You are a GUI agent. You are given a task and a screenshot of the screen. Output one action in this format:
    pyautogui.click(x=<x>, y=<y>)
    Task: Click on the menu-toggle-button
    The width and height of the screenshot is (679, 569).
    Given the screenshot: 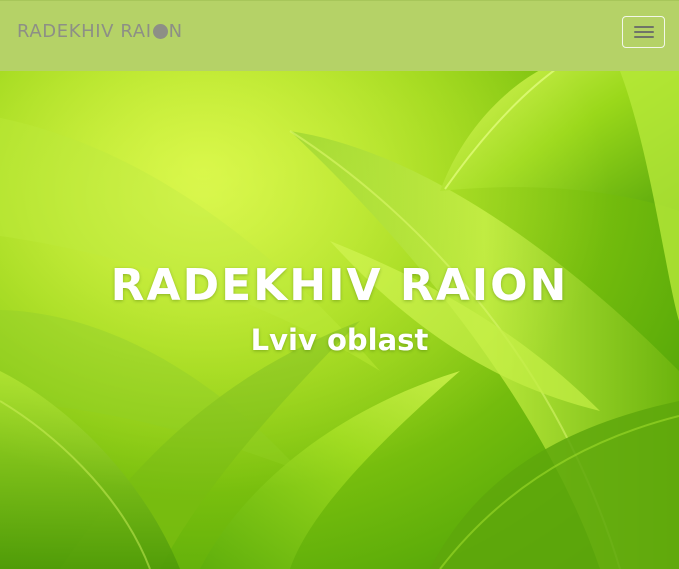 What is the action you would take?
    pyautogui.click(x=643, y=32)
    